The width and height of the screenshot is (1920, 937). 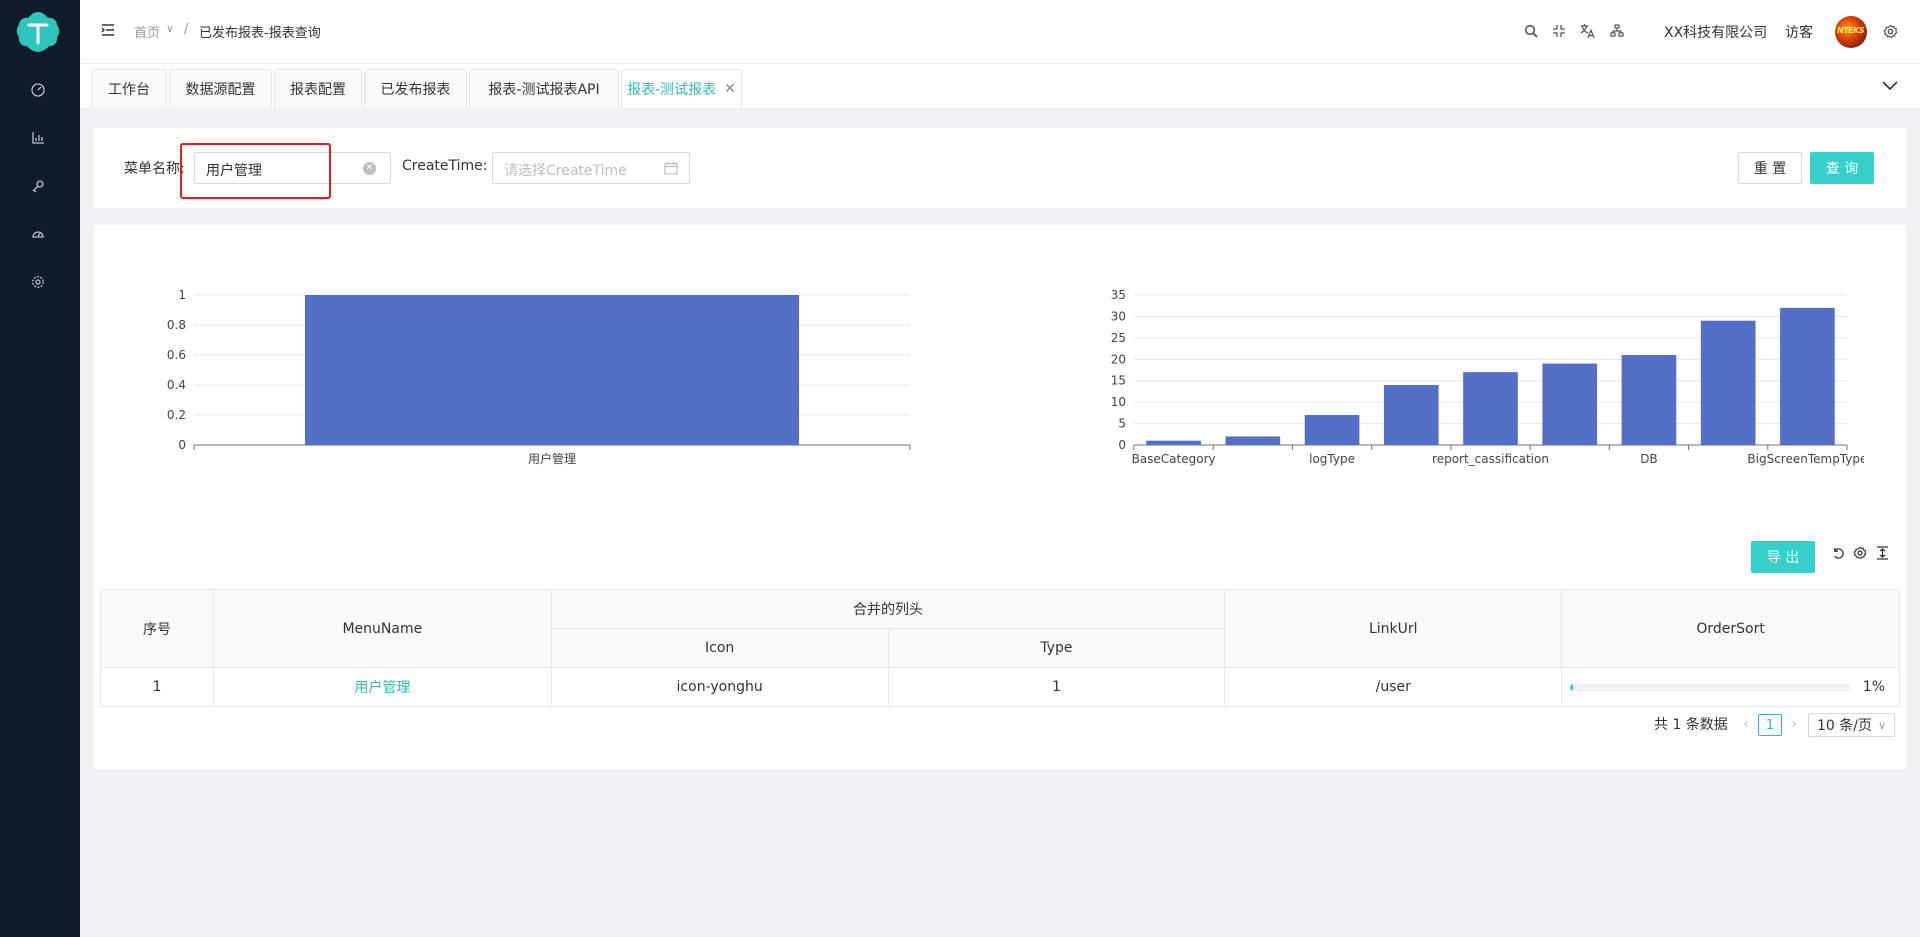 What do you see at coordinates (176, 325) in the screenshot?
I see `y-tick-label: 0.8` at bounding box center [176, 325].